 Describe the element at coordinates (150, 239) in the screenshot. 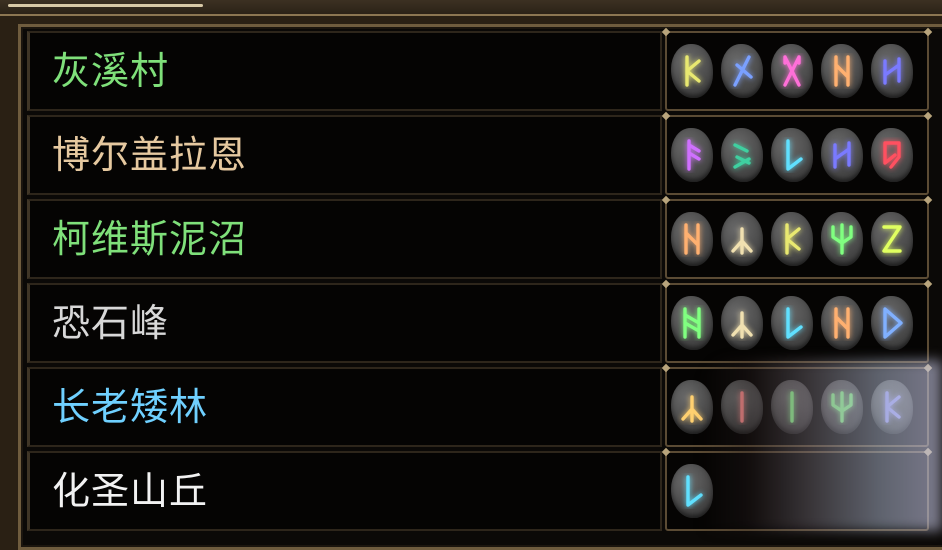

I see `location-name: 柯维斯泥沼` at that location.